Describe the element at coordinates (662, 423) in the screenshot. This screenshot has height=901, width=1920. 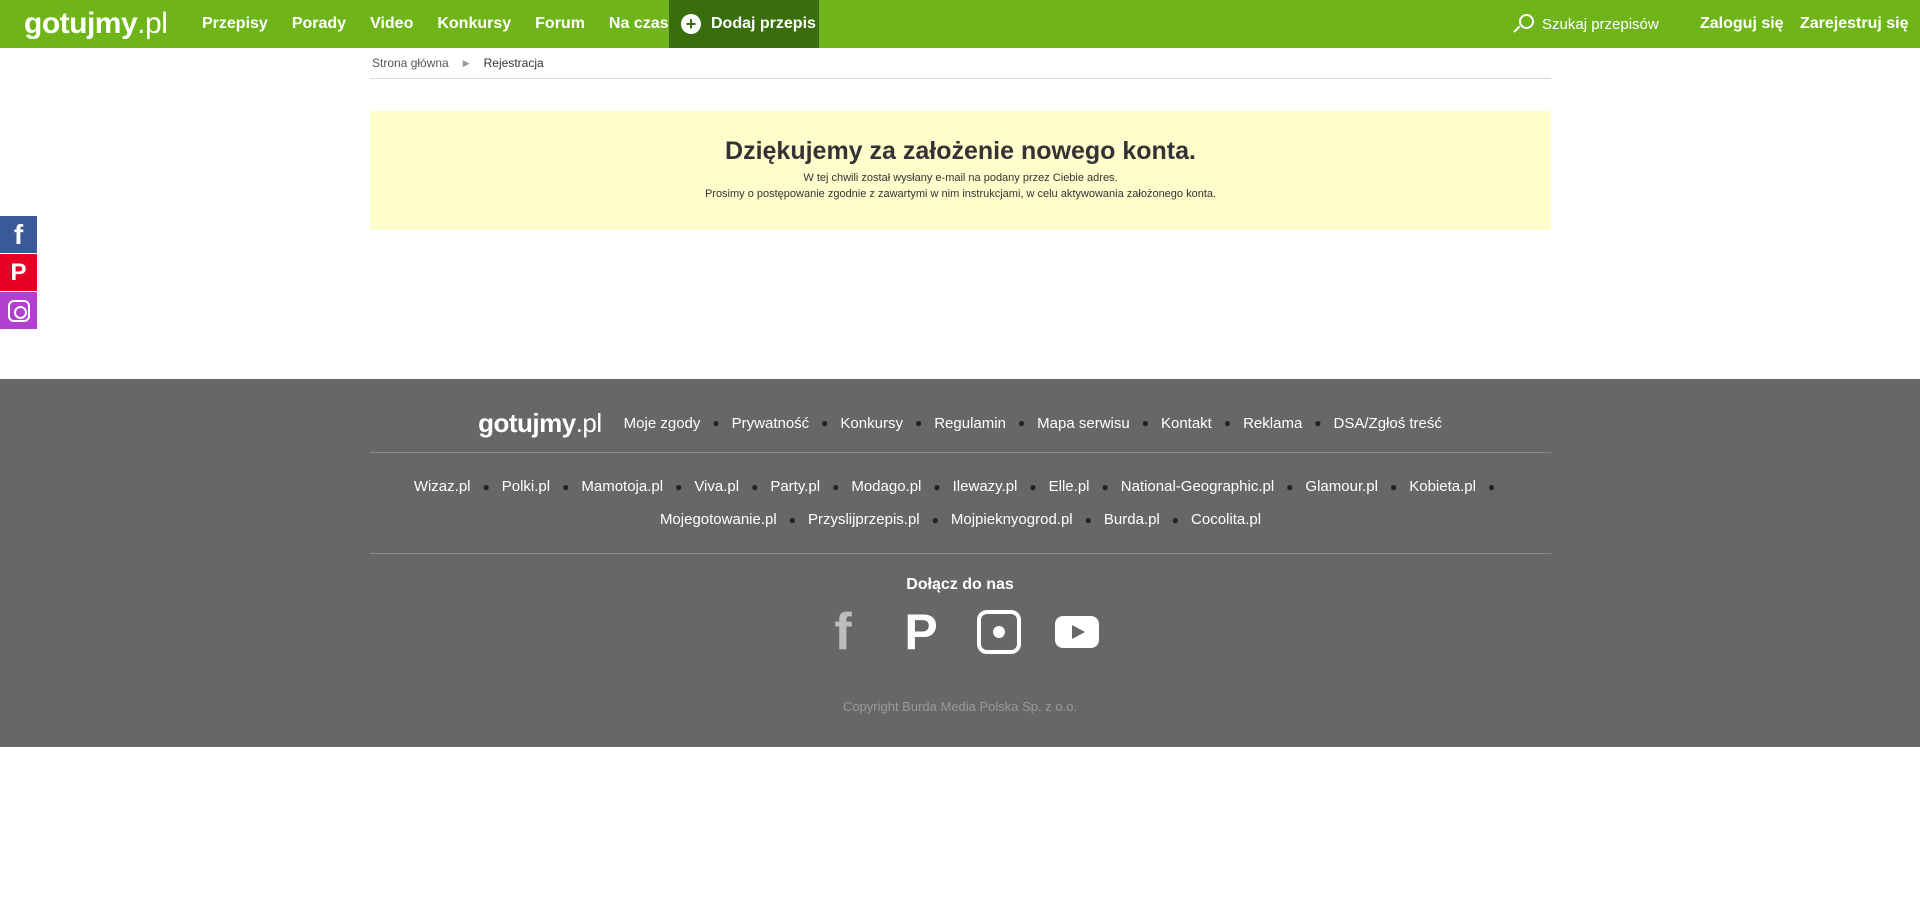
I see `footer-link-moje-zgody: Moje zgody` at that location.